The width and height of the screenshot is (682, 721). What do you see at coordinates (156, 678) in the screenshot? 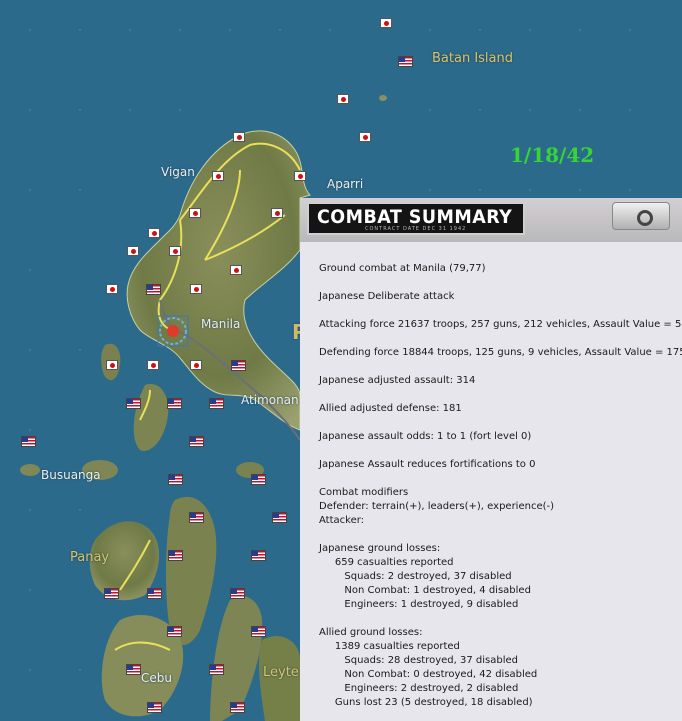
I see `map-label-cebu: Cebu` at bounding box center [156, 678].